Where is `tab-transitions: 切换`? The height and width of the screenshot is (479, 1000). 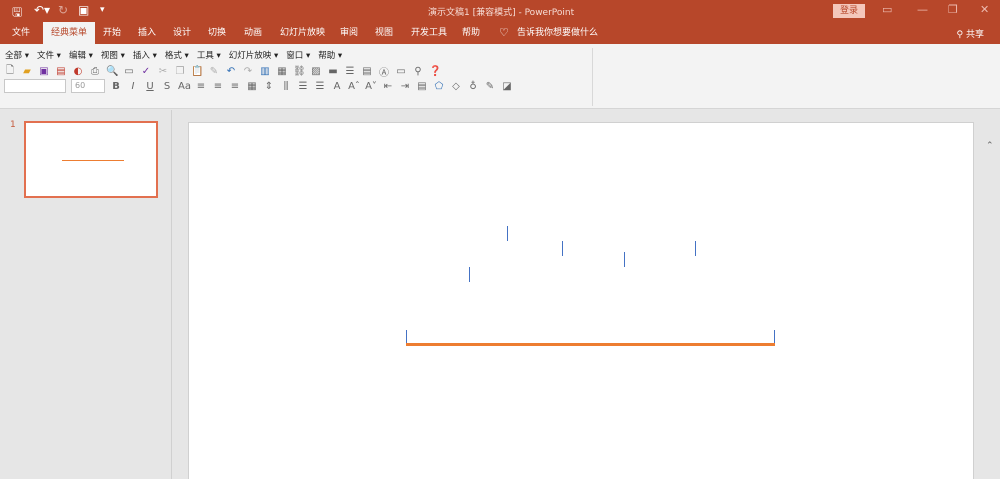
tab-transitions: 切换 is located at coordinates (217, 33).